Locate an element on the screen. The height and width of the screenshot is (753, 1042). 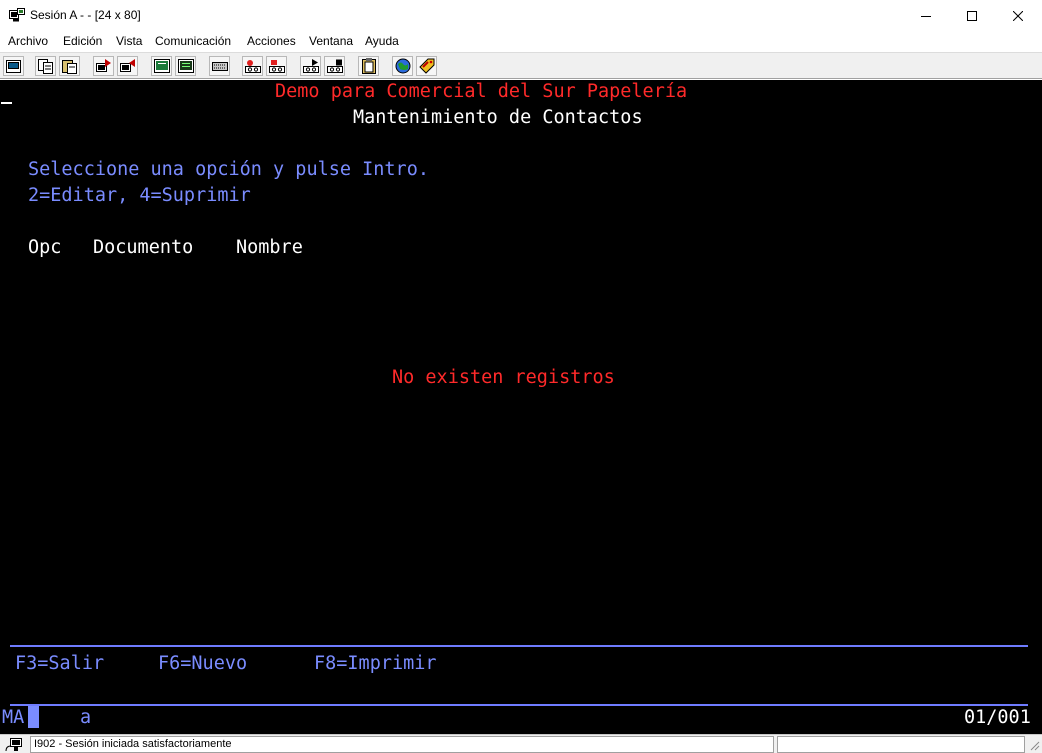
tag-button is located at coordinates (426, 66).